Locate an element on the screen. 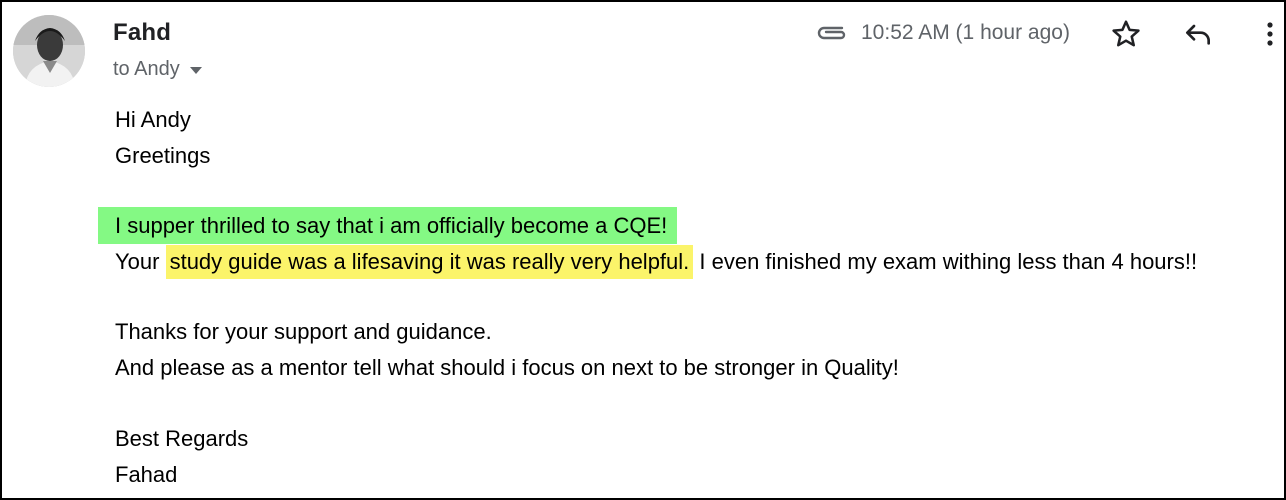  more-options-button is located at coordinates (1270, 34).